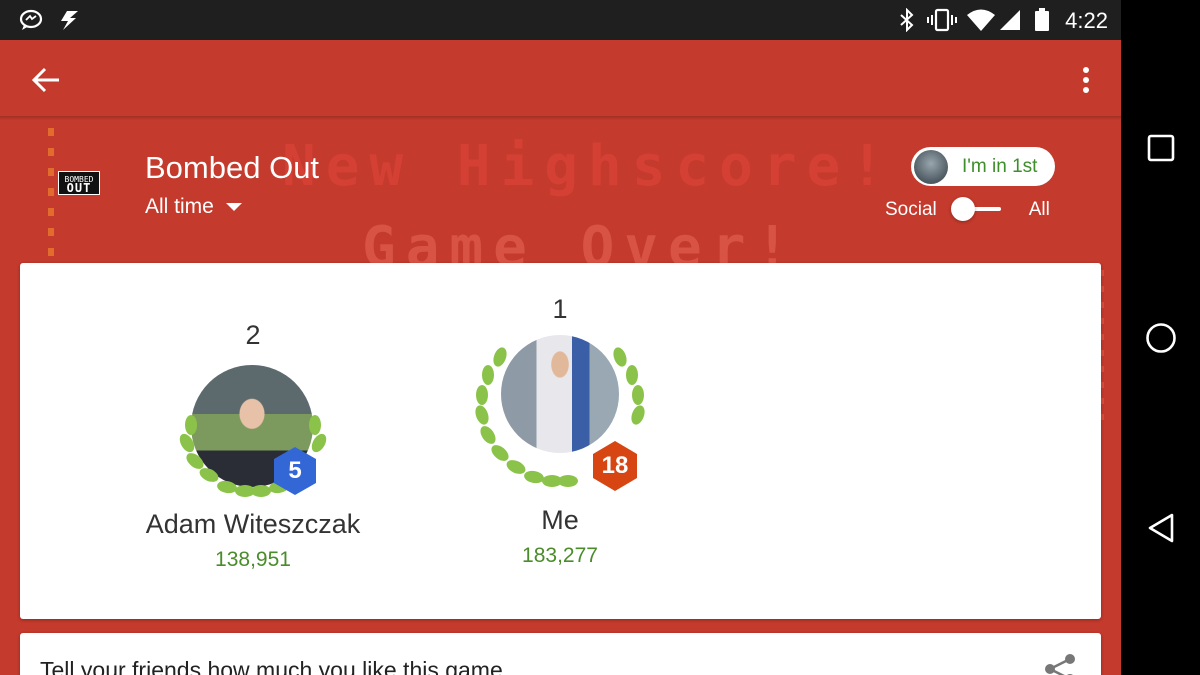 This screenshot has height=675, width=1200. I want to click on player-avatar: 5, so click(253, 433).